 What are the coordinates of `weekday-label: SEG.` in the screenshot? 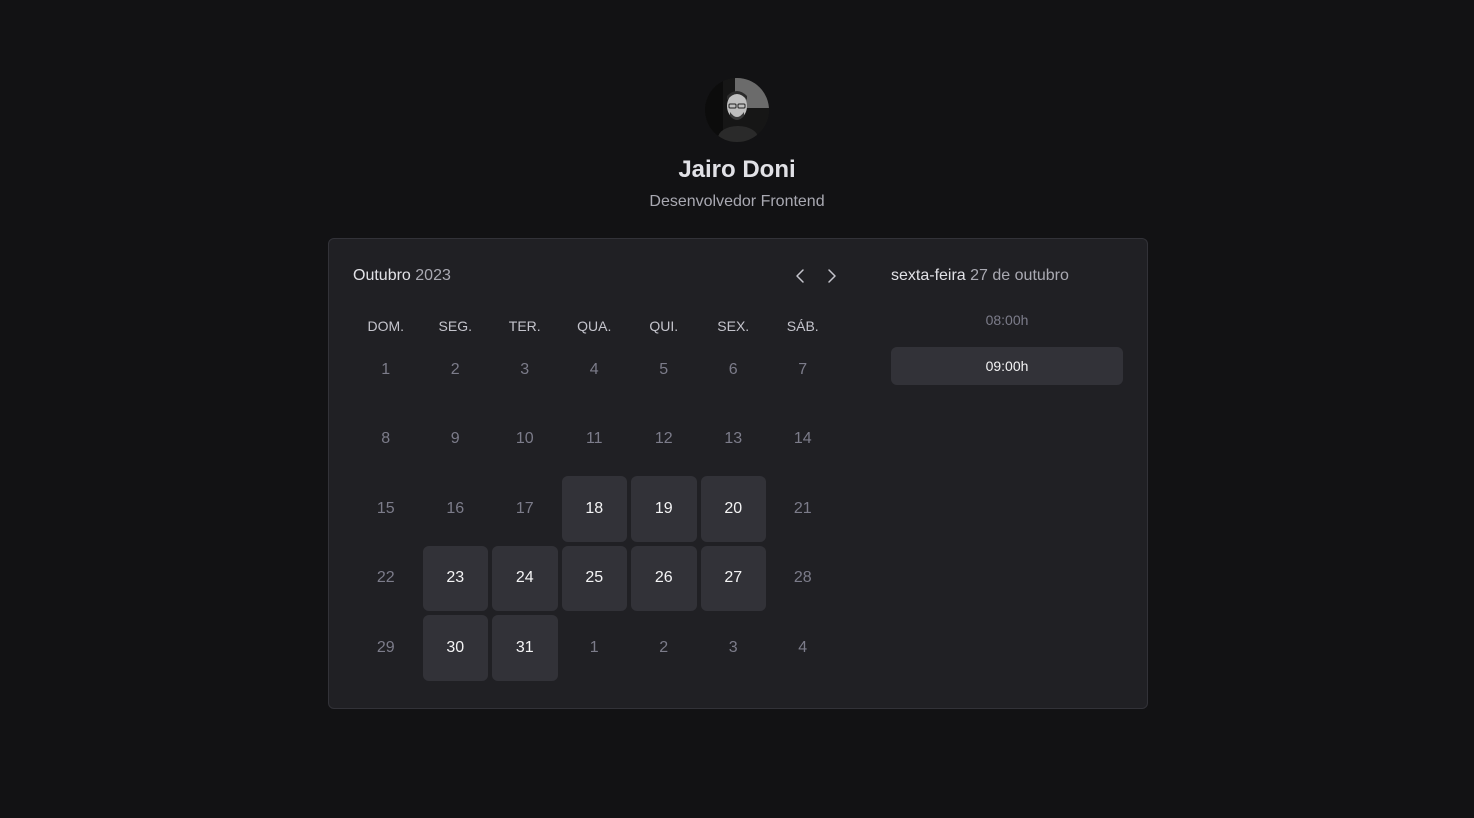 It's located at (455, 326).